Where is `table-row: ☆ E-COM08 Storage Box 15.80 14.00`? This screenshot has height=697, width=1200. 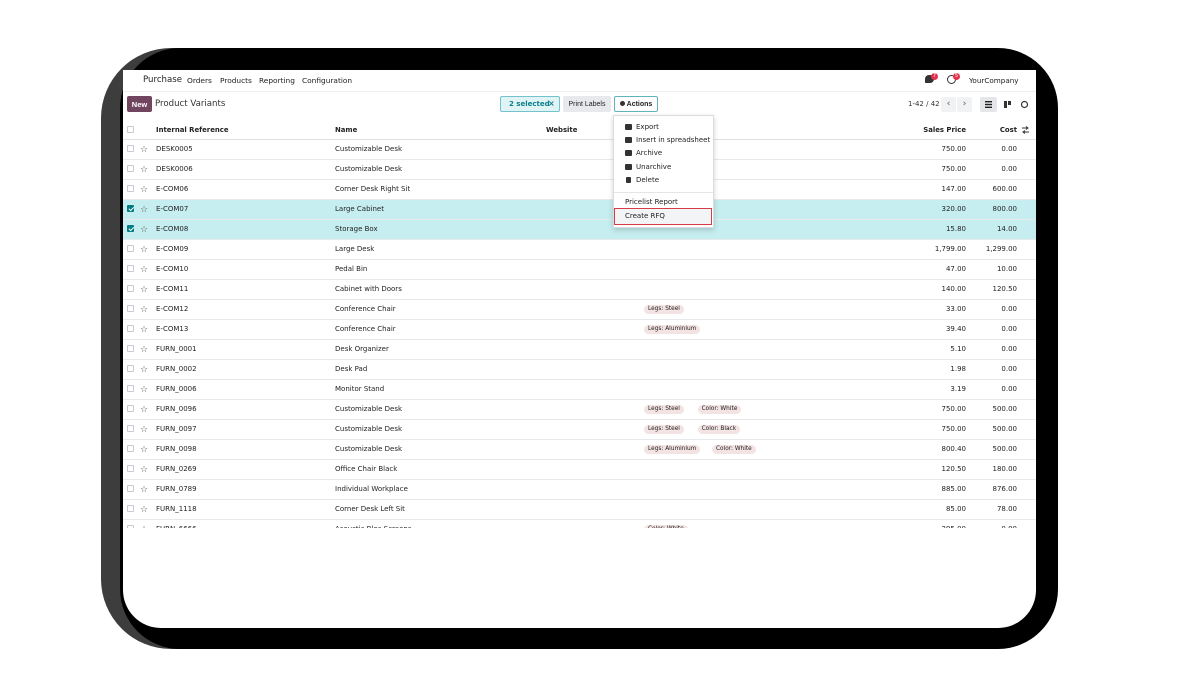
table-row: ☆ E-COM08 Storage Box 15.80 14.00 is located at coordinates (579, 230).